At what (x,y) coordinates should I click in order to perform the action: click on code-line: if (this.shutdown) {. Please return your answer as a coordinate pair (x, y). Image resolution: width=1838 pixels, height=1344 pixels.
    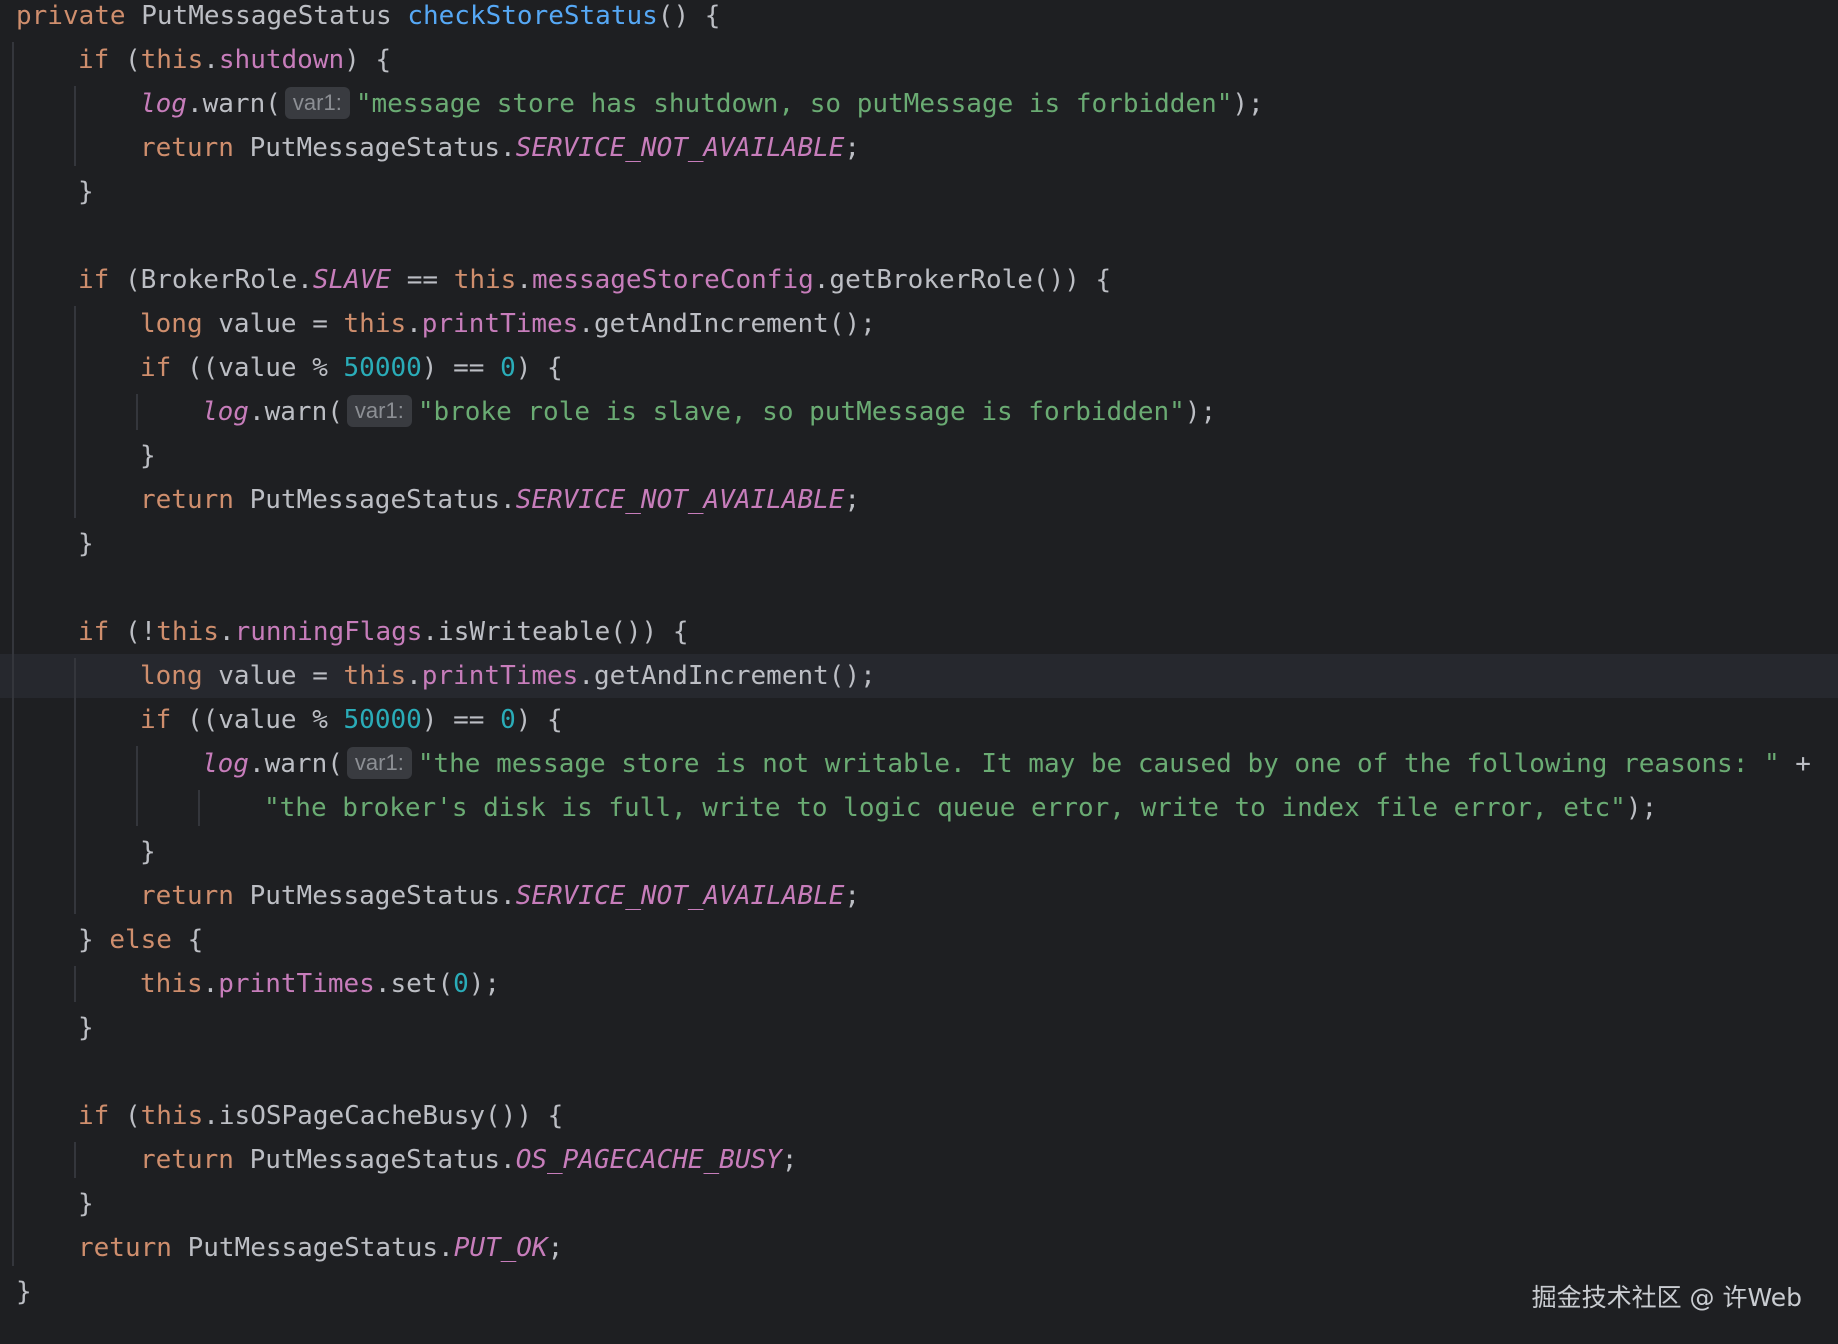
    Looking at the image, I should click on (919, 60).